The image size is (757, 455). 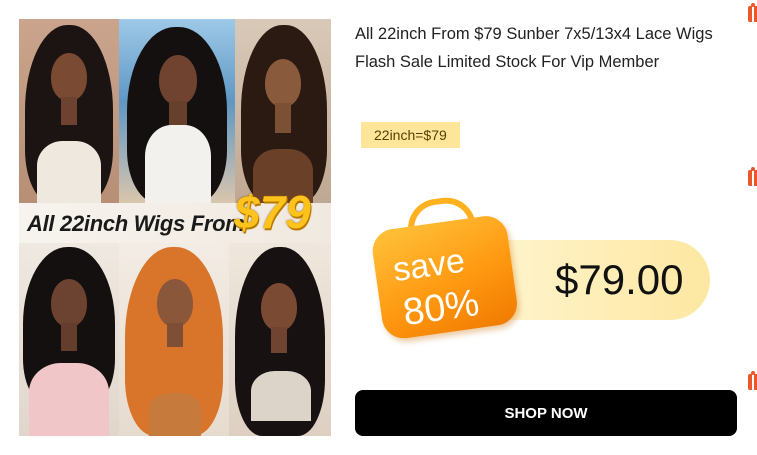 I want to click on price-tag-badge: 22inch=$79, so click(x=410, y=135).